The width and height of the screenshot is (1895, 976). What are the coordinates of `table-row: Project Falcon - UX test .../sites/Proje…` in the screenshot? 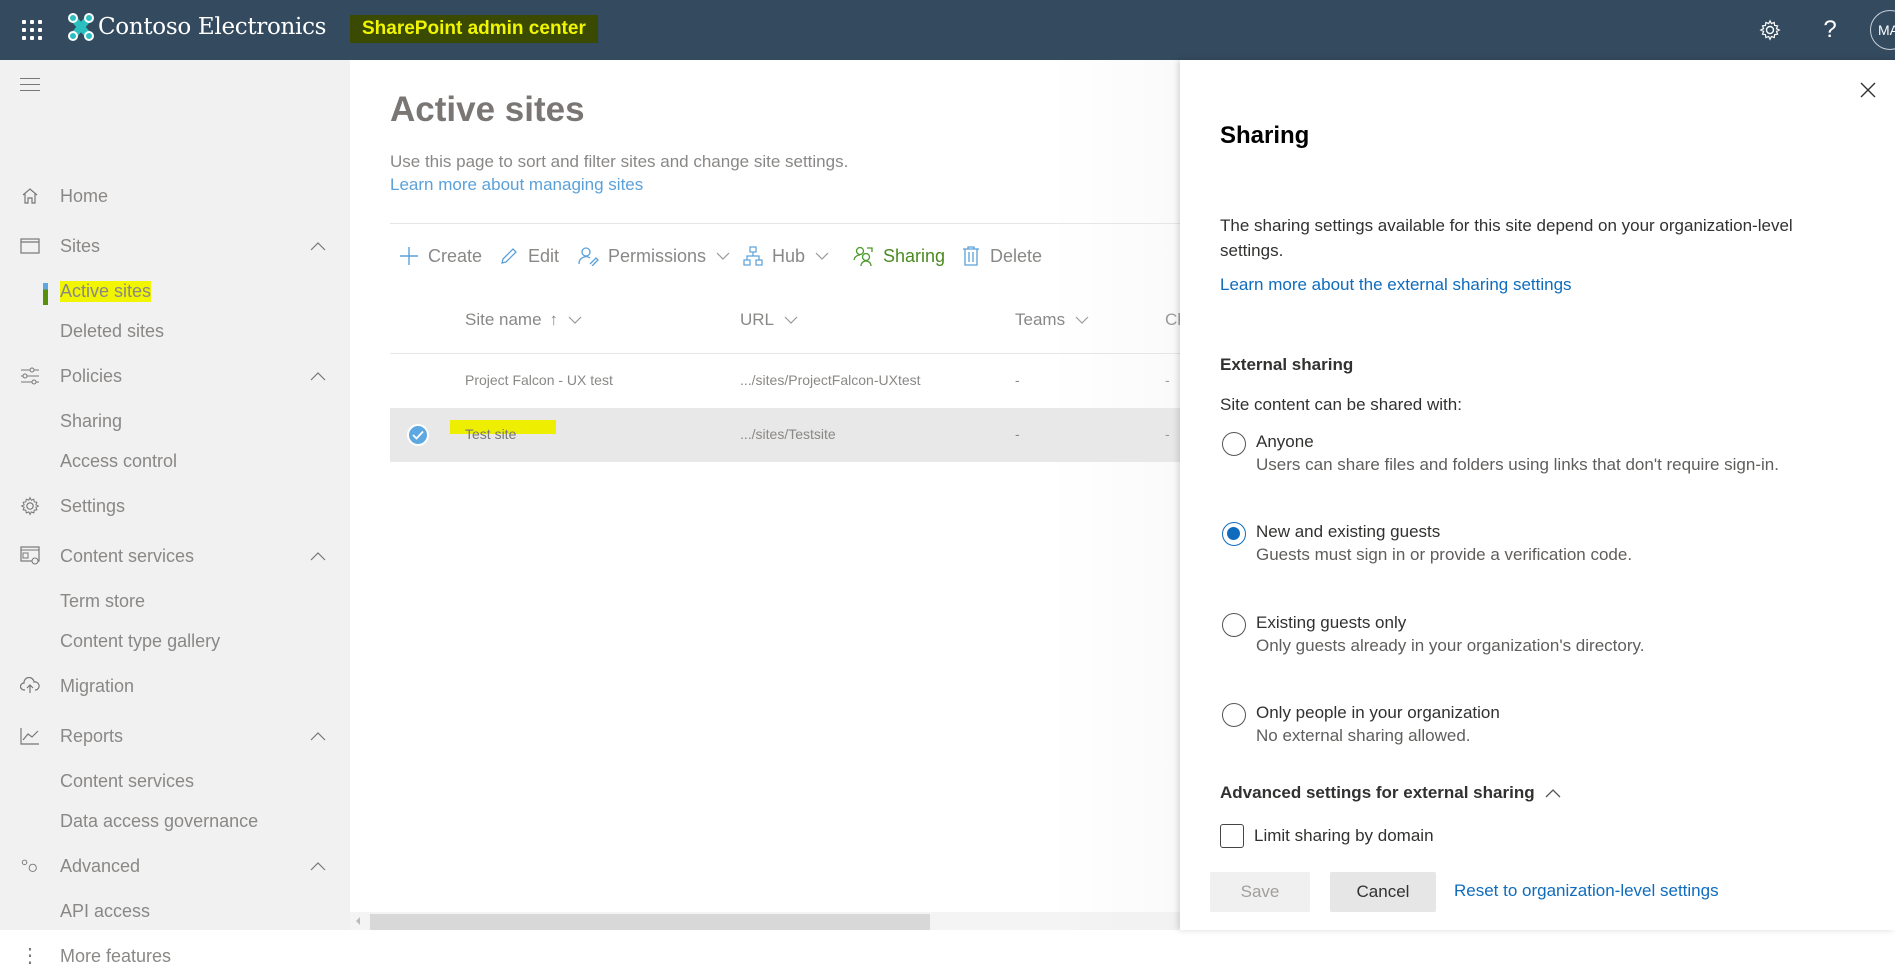 It's located at (840, 381).